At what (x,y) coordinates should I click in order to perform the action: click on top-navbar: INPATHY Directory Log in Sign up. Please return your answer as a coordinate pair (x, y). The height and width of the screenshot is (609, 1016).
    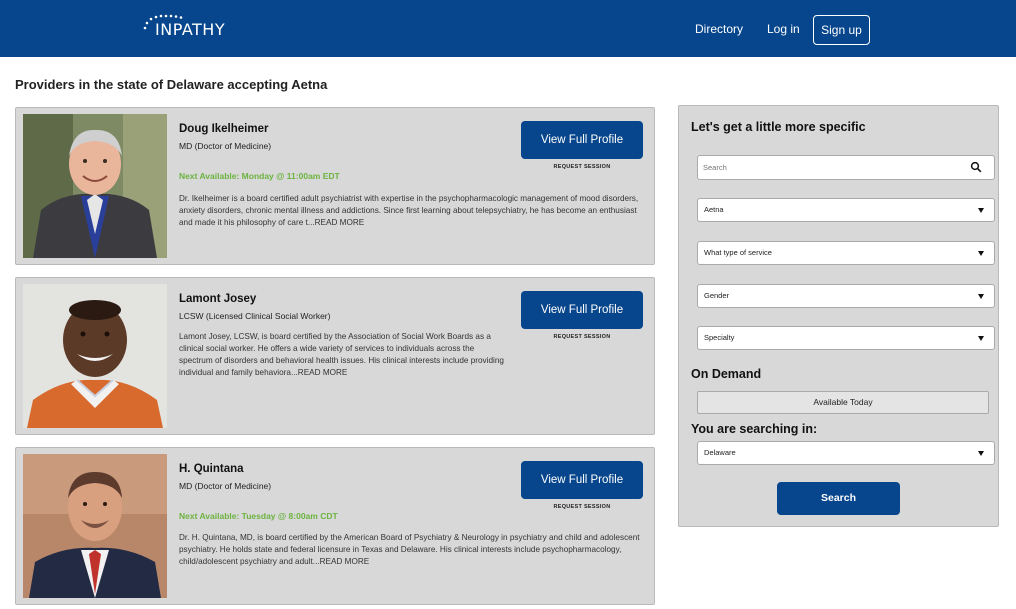
    Looking at the image, I should click on (508, 28).